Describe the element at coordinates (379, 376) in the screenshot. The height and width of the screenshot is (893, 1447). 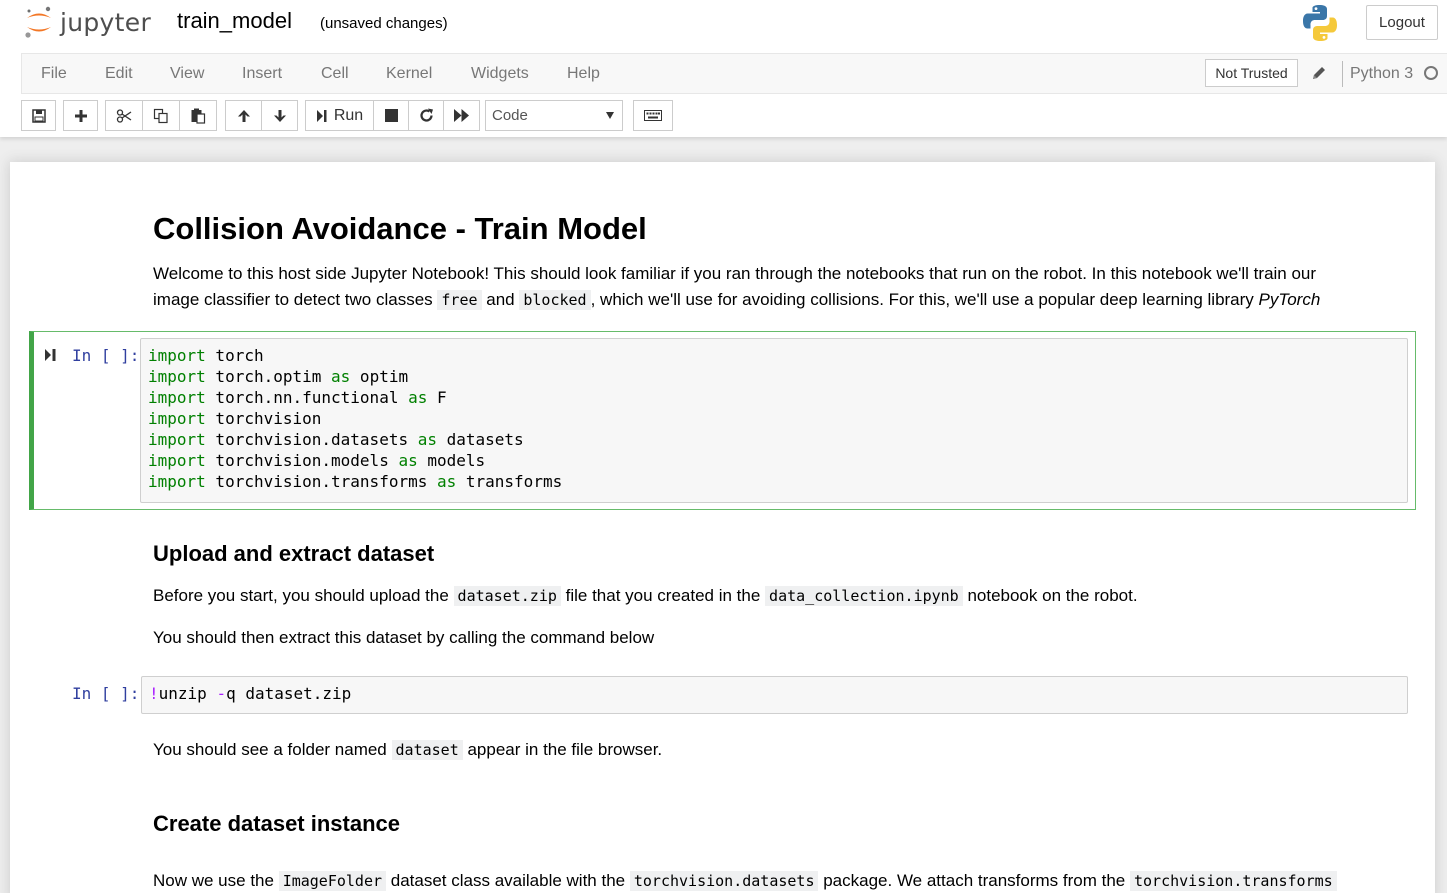
I see `code-token: optim` at that location.